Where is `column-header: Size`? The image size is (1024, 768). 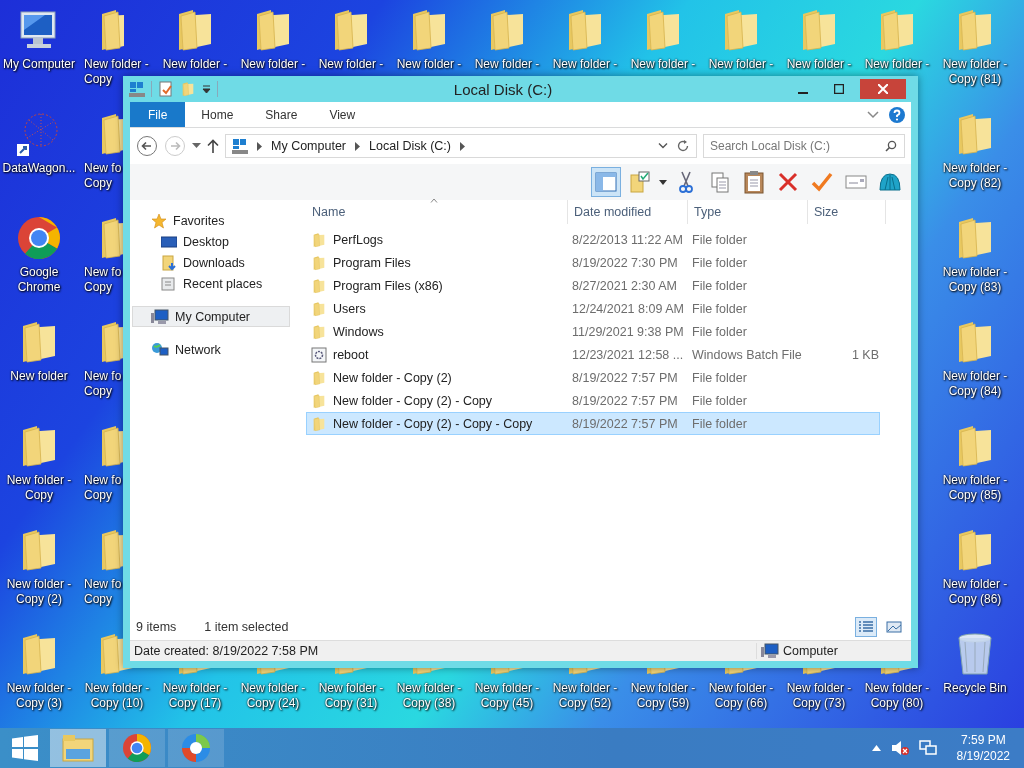
column-header: Size is located at coordinates (847, 212).